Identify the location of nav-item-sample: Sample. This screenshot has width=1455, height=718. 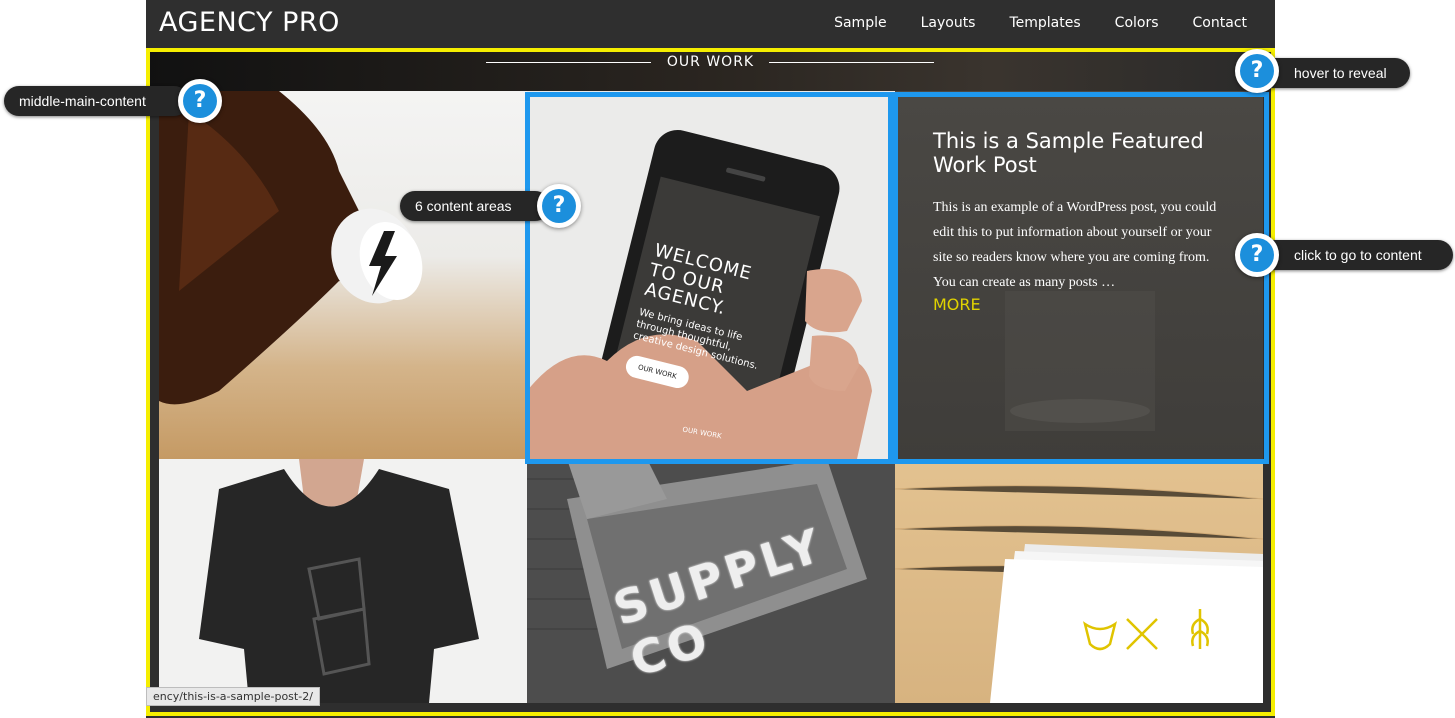
(860, 23).